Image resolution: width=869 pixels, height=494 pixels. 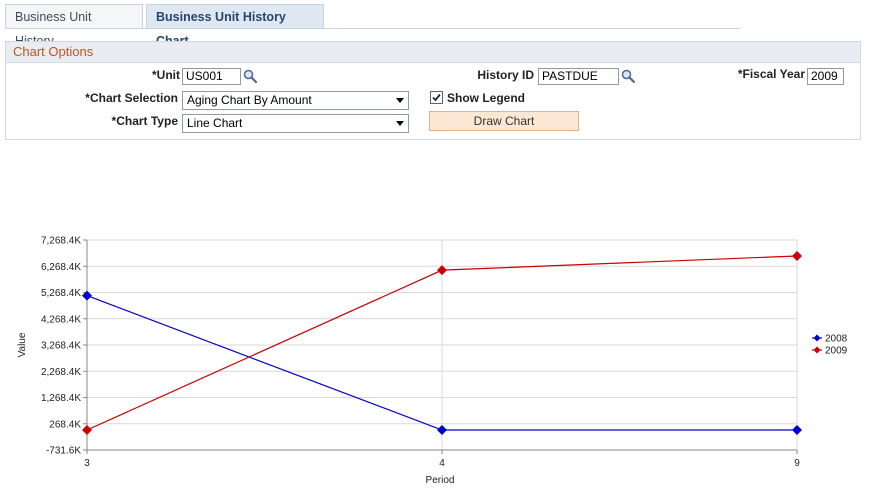 I want to click on chart-type-label: *Chart Type, so click(x=144, y=121).